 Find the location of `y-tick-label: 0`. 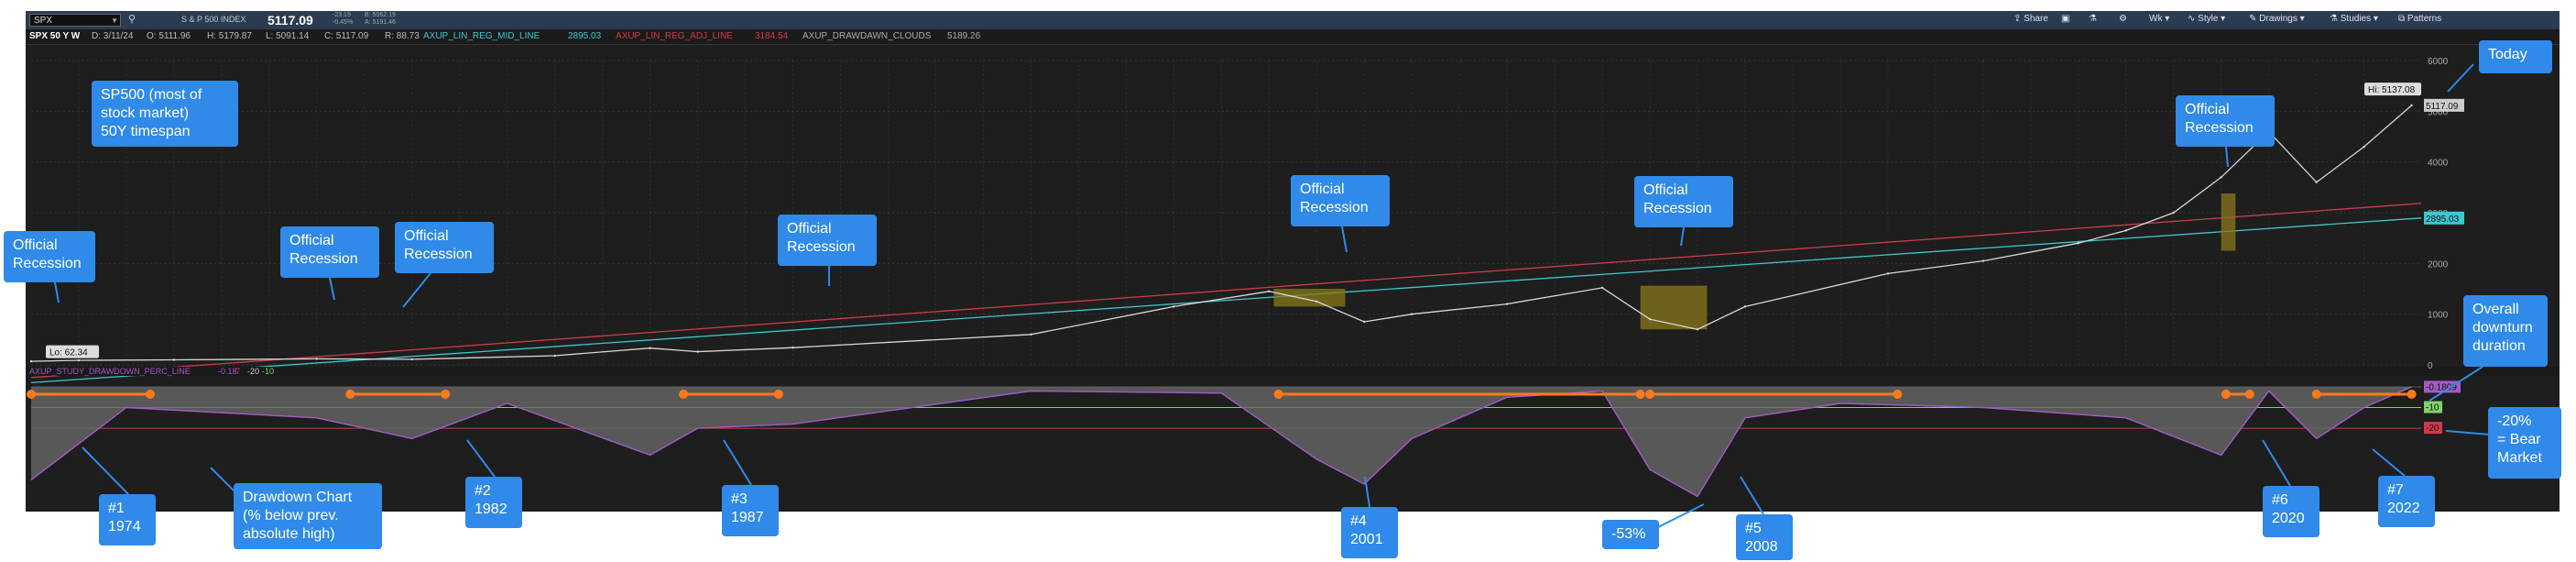

y-tick-label: 0 is located at coordinates (2431, 366).